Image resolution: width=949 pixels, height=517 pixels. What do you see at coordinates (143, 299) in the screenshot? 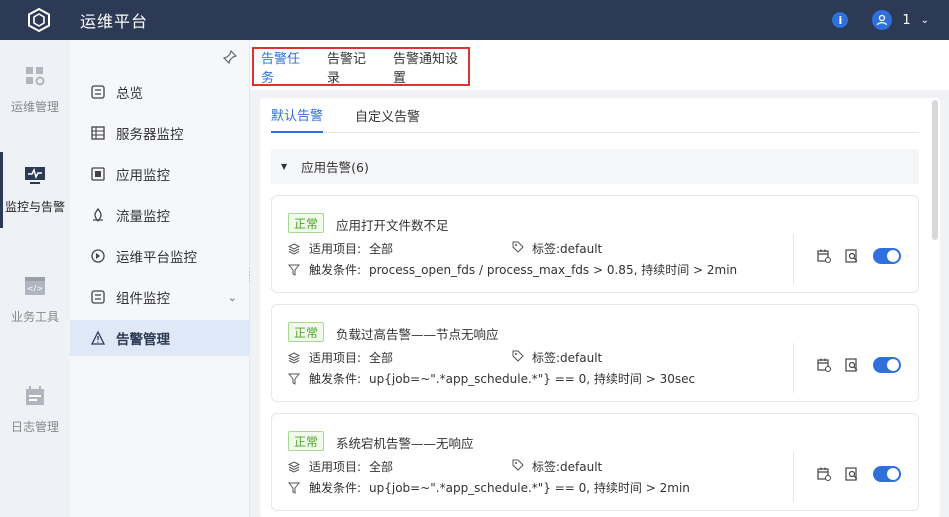
I see `menu-label: 组件监控` at bounding box center [143, 299].